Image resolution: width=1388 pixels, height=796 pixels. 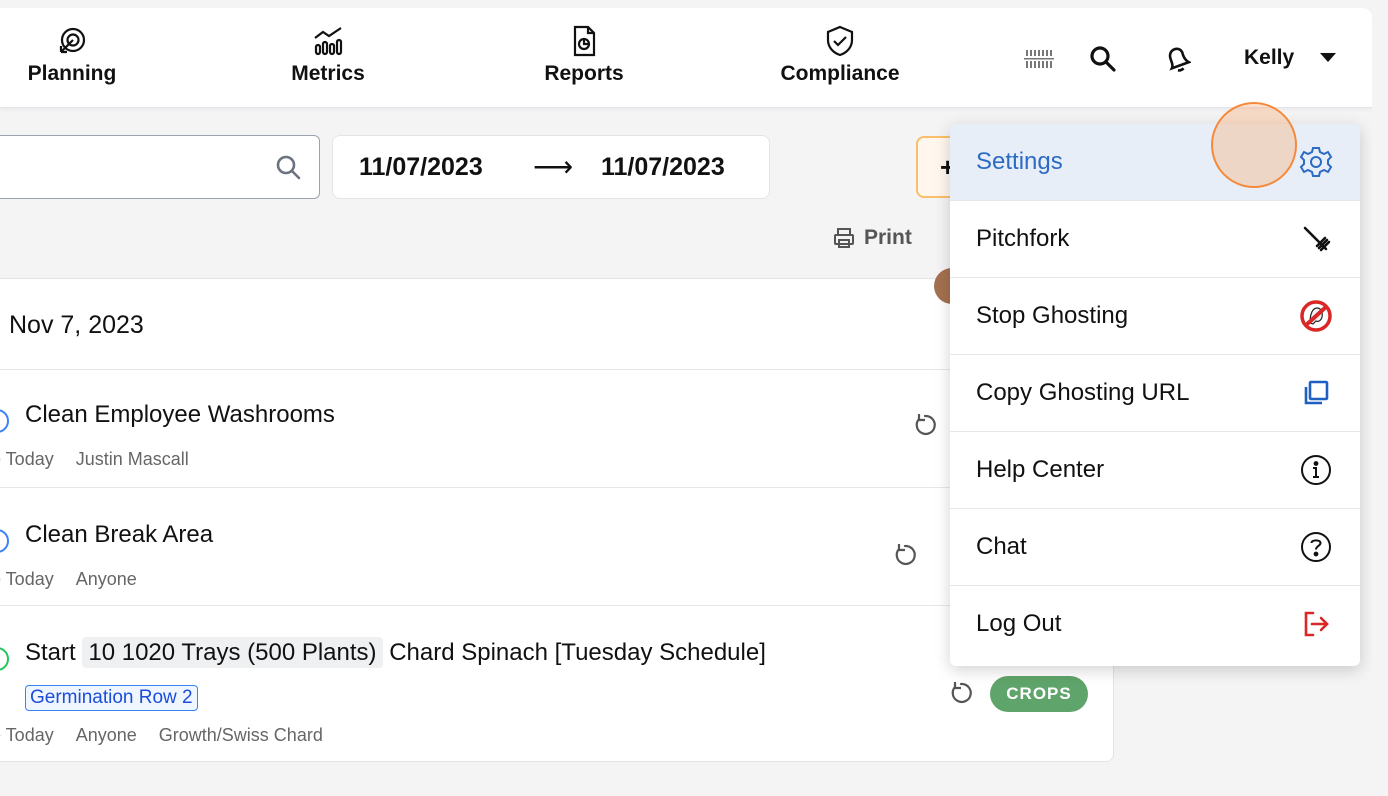 What do you see at coordinates (240, 735) in the screenshot?
I see `task-category: Growth/Swiss Chard` at bounding box center [240, 735].